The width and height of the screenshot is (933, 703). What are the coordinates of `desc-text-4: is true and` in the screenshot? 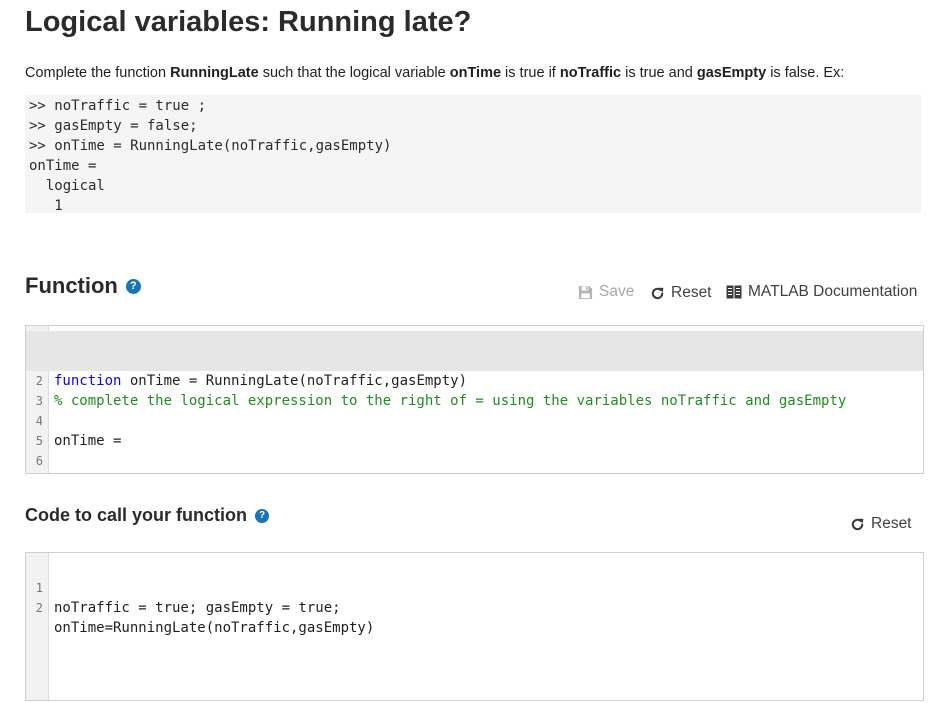 It's located at (659, 73).